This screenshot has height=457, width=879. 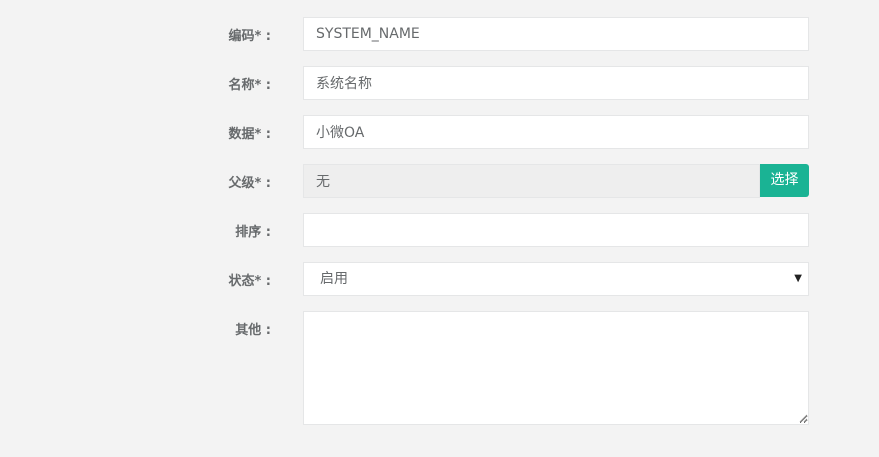 I want to click on name-input, so click(x=556, y=83).